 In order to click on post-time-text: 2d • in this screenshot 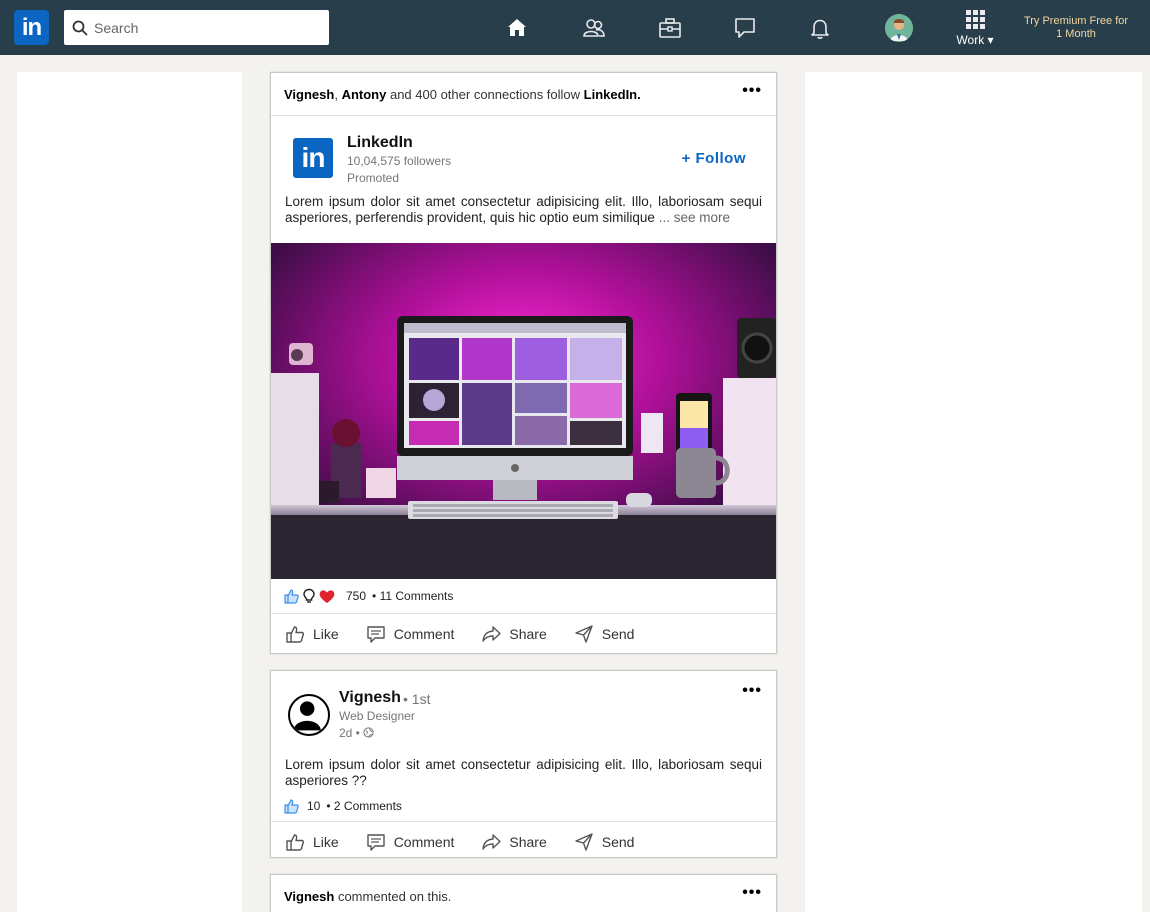, I will do `click(349, 733)`.